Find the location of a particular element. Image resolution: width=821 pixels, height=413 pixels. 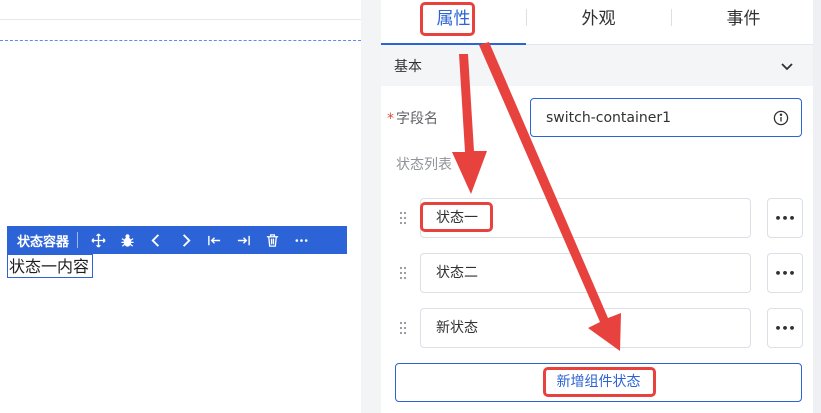

panel-scrollbar is located at coordinates (817, 206).